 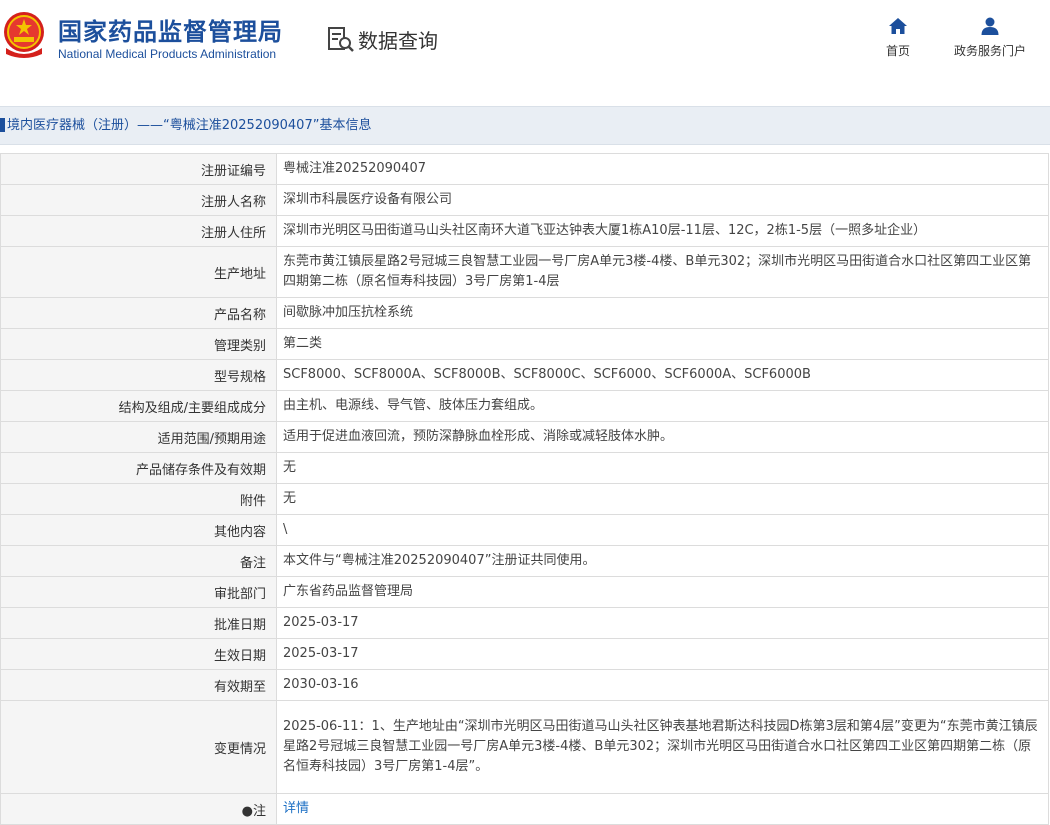 What do you see at coordinates (990, 37) in the screenshot?
I see `nav-services-portal: 政务服务门户` at bounding box center [990, 37].